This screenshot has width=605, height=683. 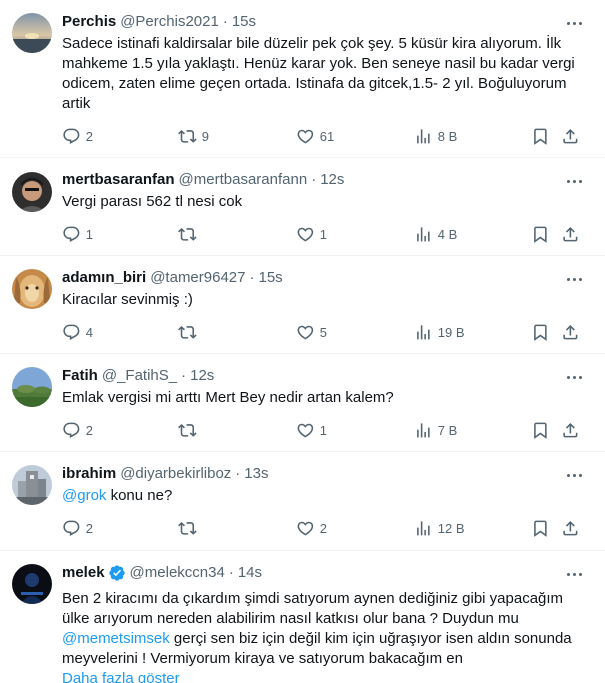 I want to click on show-more-link: Daha fazla göster, so click(x=325, y=676).